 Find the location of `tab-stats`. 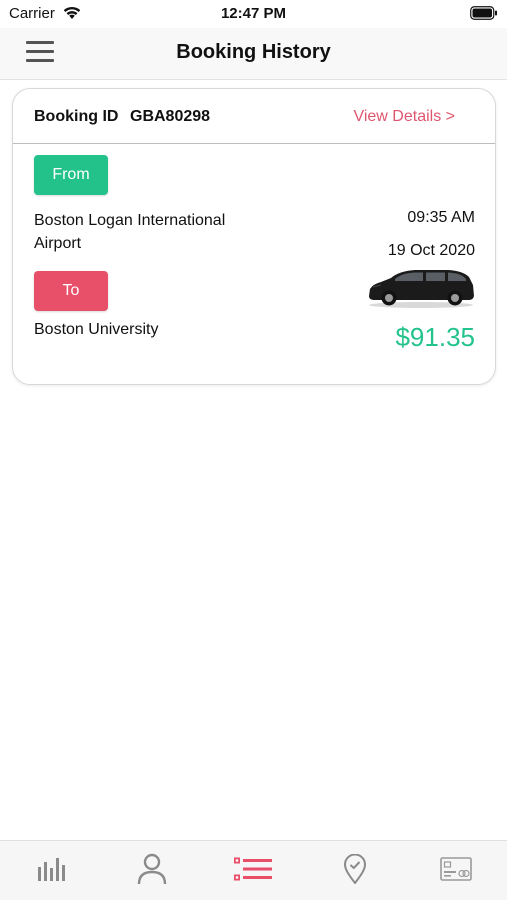

tab-stats is located at coordinates (50, 870).